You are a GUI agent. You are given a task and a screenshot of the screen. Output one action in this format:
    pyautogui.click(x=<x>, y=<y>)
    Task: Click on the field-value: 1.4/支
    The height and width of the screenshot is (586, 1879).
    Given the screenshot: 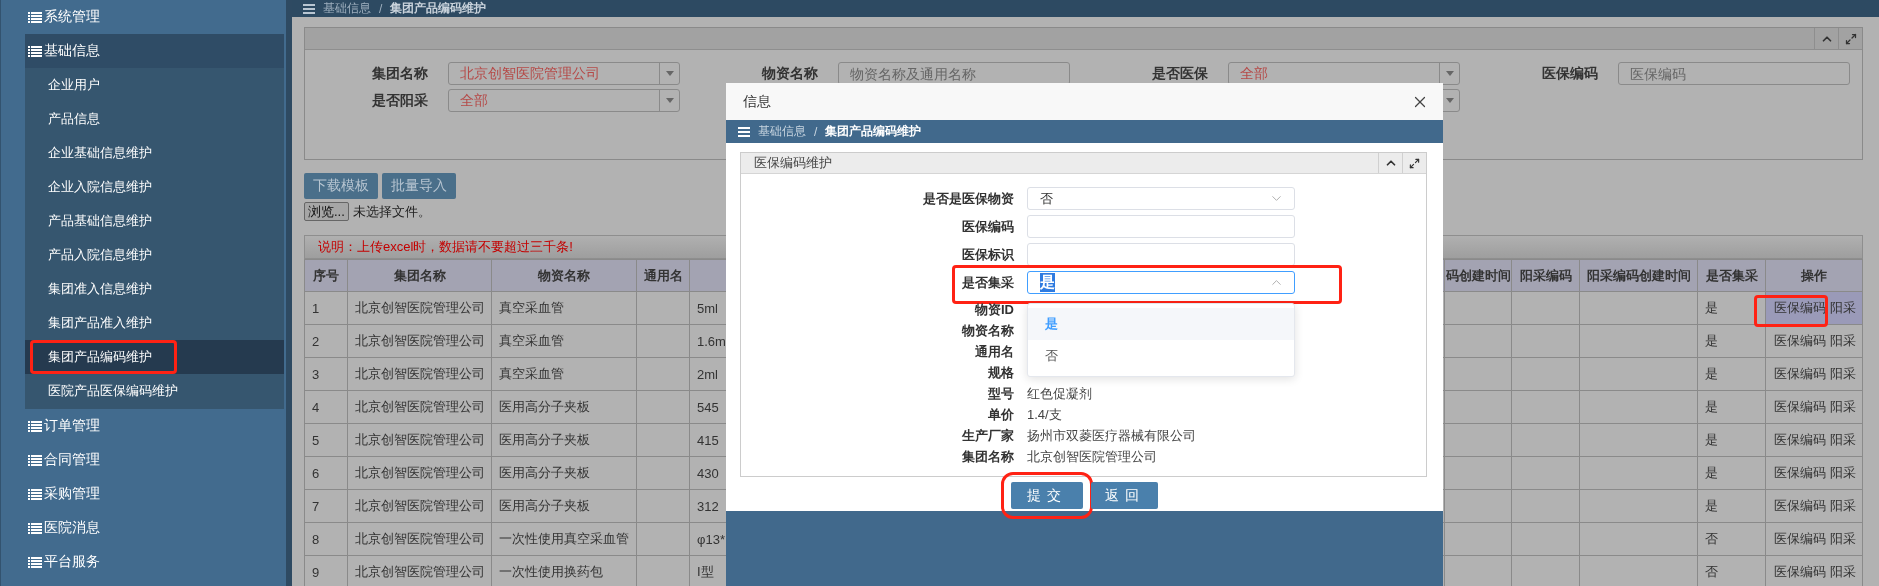 What is the action you would take?
    pyautogui.click(x=1045, y=414)
    